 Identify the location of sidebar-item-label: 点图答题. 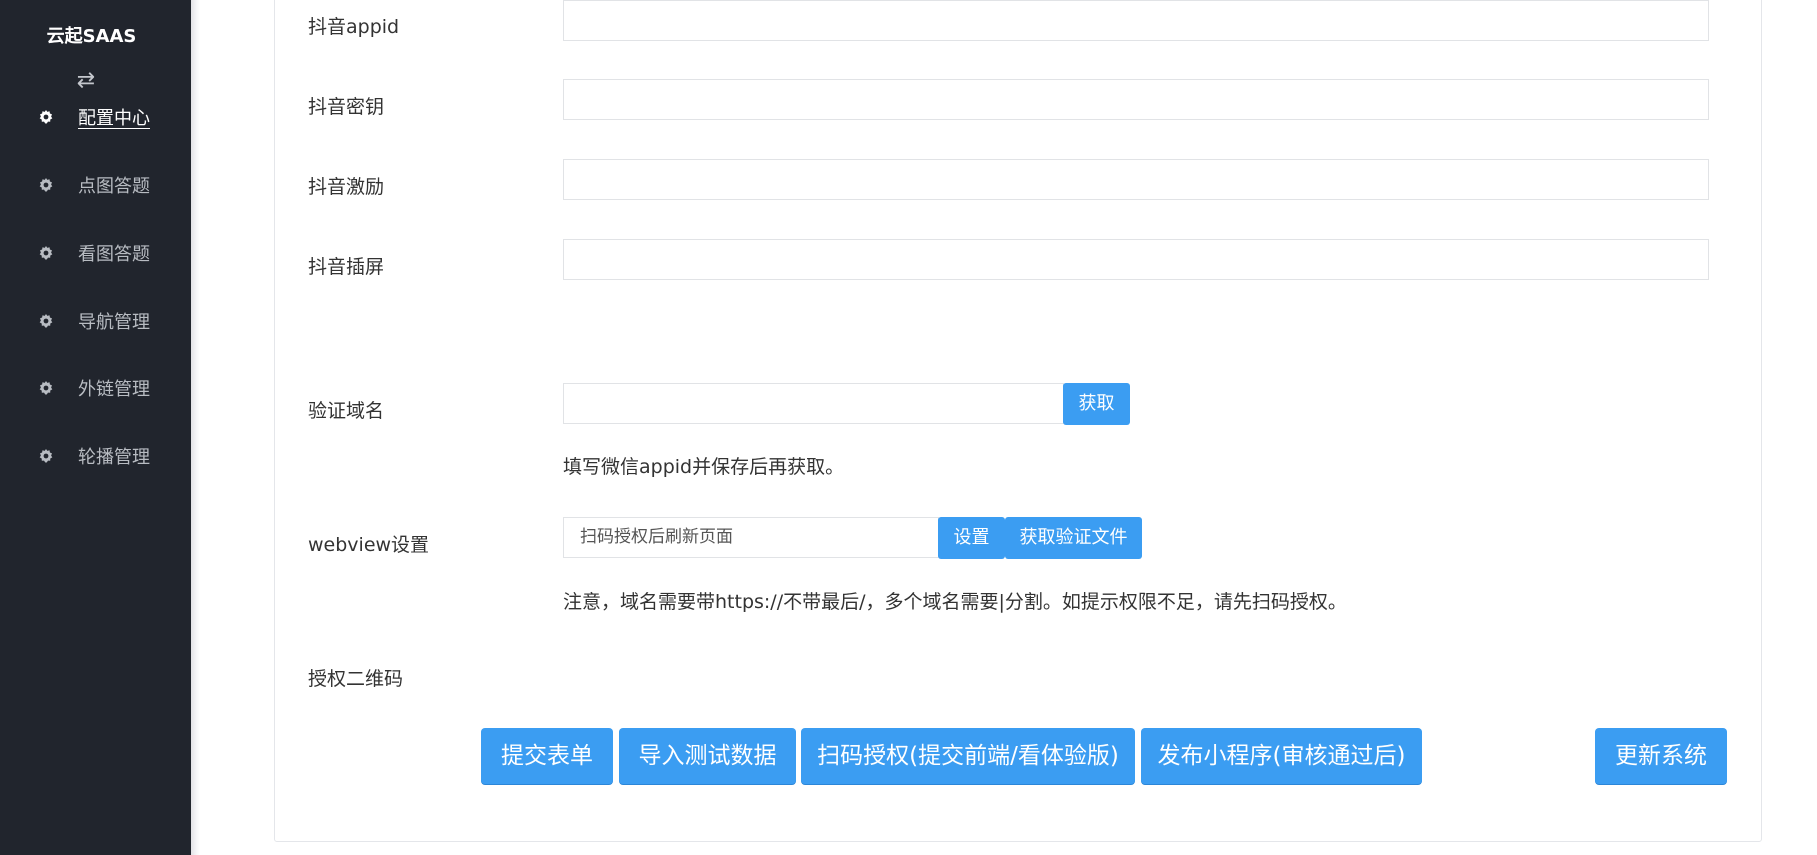
(114, 186).